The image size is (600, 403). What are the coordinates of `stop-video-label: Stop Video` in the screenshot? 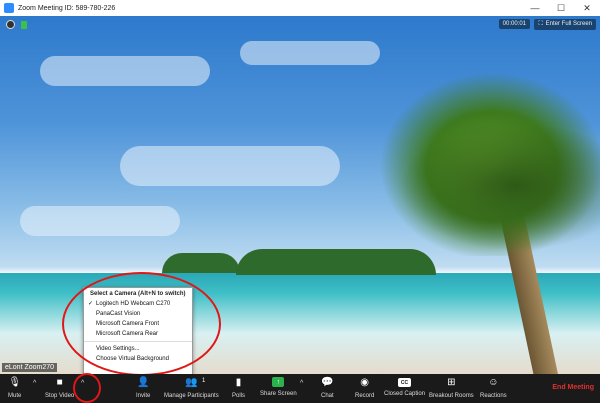 It's located at (60, 396).